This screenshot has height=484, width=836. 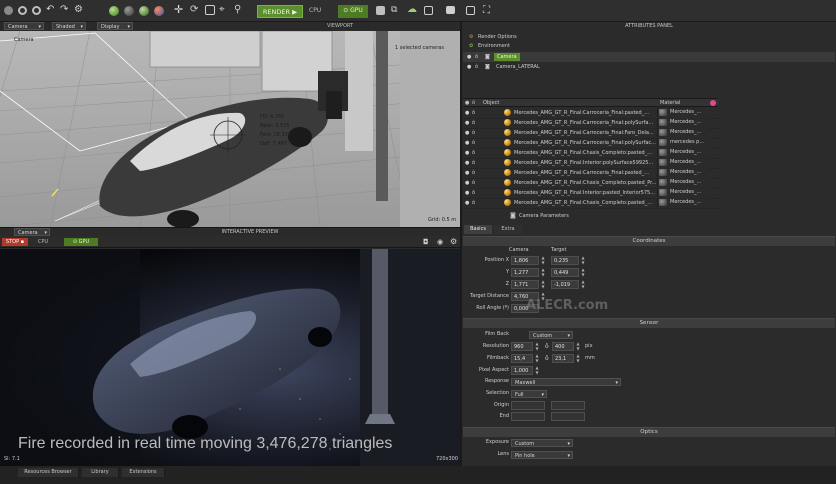 I want to click on tree-camera-lateral: ● ô ◙ Camera_LATERAL, so click(x=649, y=67).